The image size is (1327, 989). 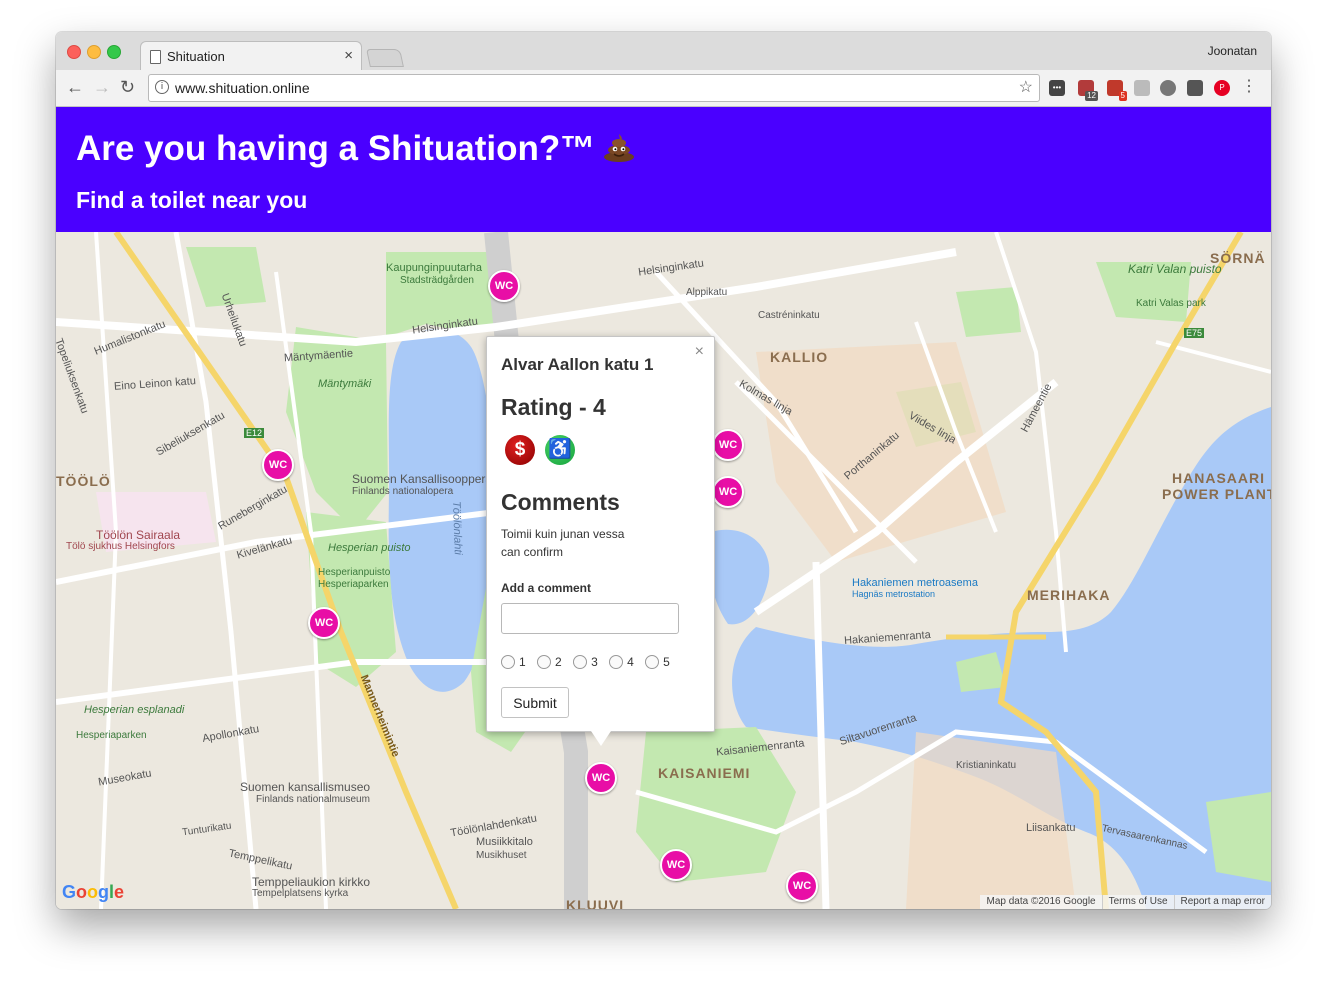 I want to click on area-kruununhaka, so click(x=991, y=820).